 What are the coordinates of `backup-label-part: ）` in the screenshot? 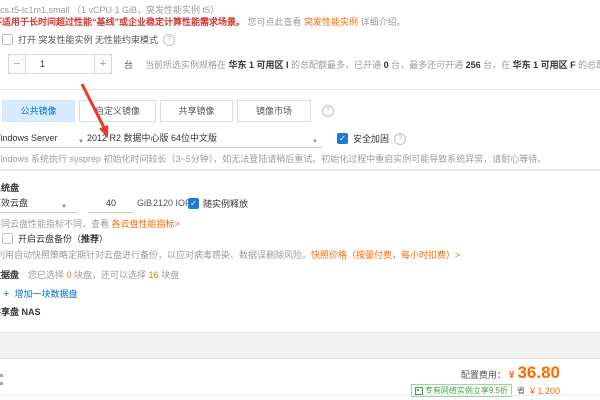 It's located at (104, 239).